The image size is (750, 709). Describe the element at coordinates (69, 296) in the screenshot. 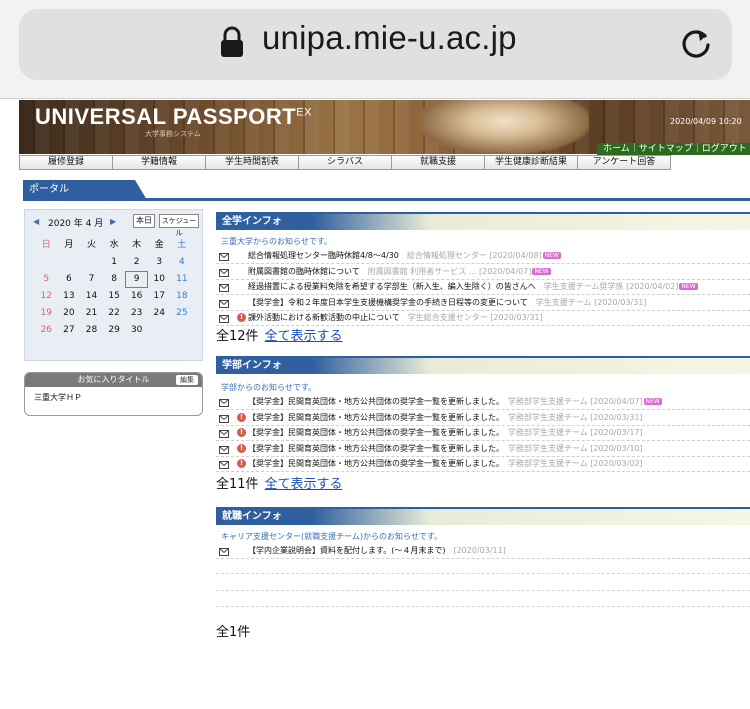

I see `calendar-day: 13` at that location.